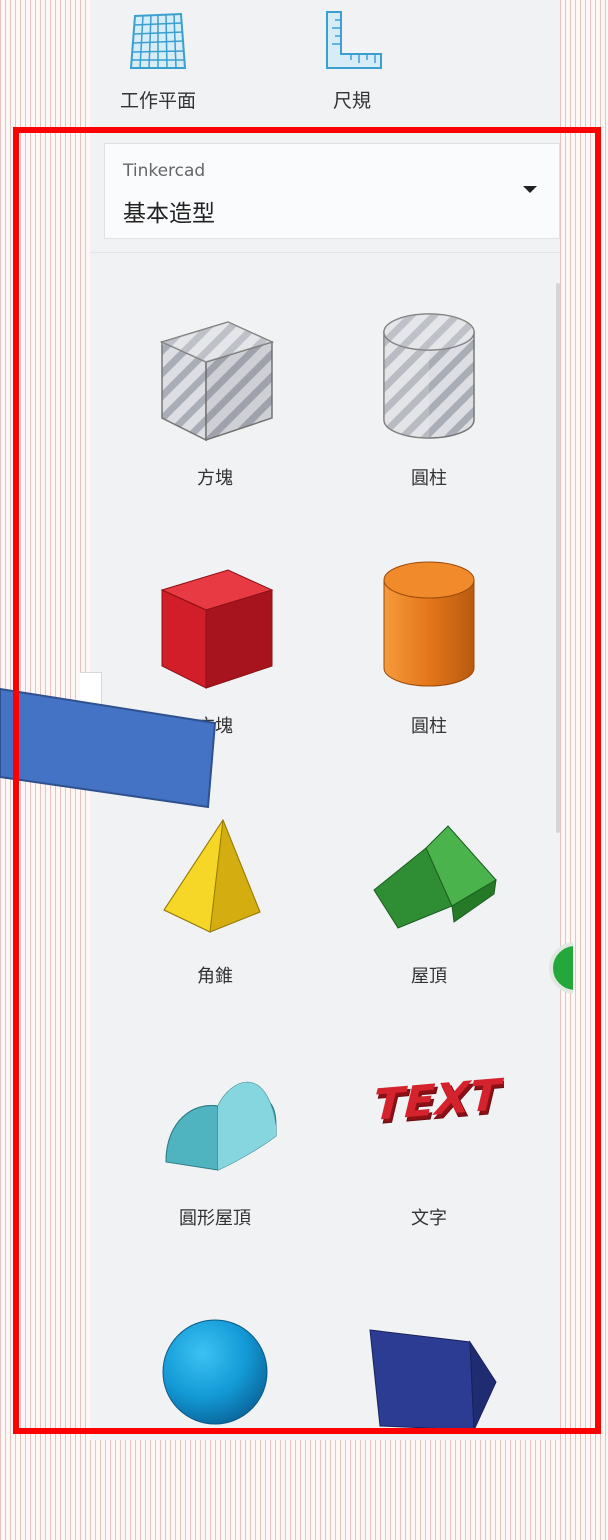  Describe the element at coordinates (221, 1126) in the screenshot. I see `round-roof-icon` at that location.